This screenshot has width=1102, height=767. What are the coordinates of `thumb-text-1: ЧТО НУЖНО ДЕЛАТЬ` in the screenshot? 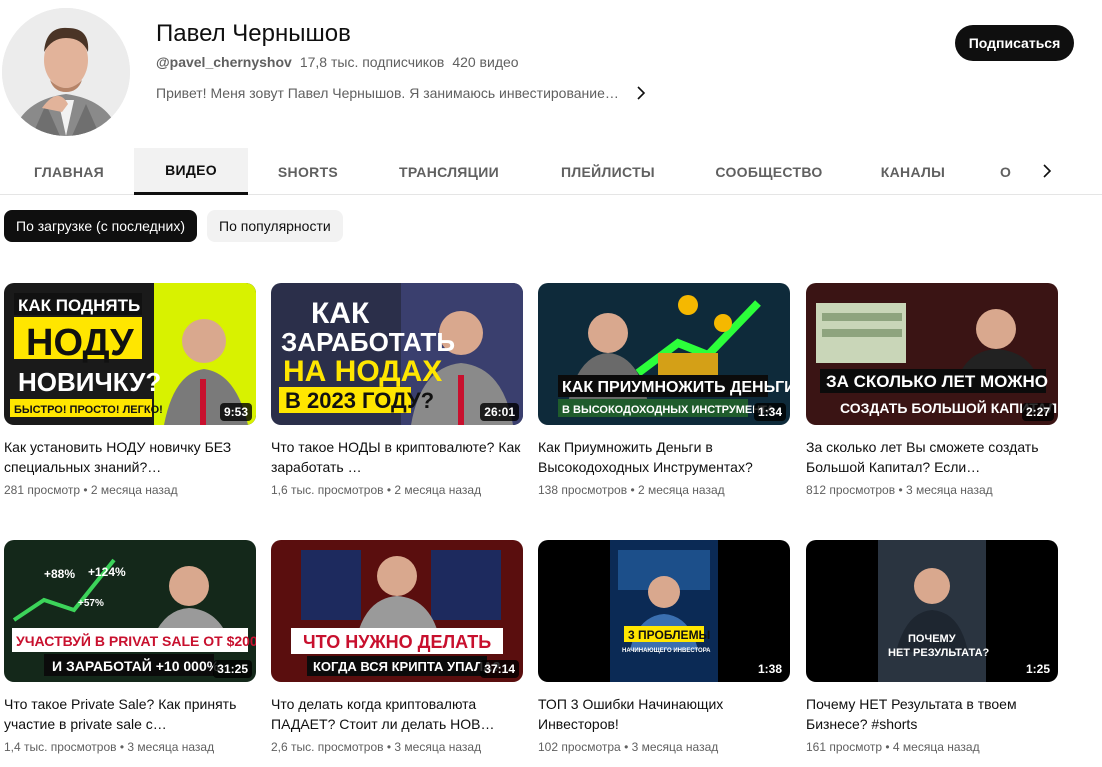 It's located at (397, 642).